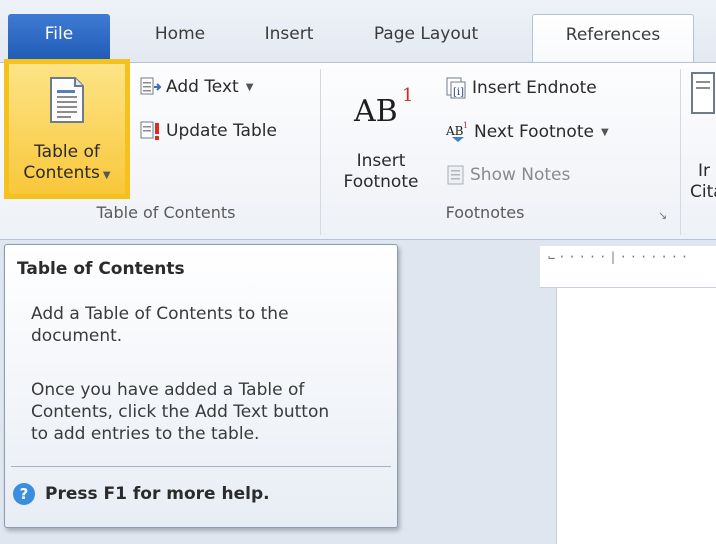 This screenshot has height=544, width=716. What do you see at coordinates (206, 325) in the screenshot?
I see `tooltip-description: Add a Table of Contents to the document.` at bounding box center [206, 325].